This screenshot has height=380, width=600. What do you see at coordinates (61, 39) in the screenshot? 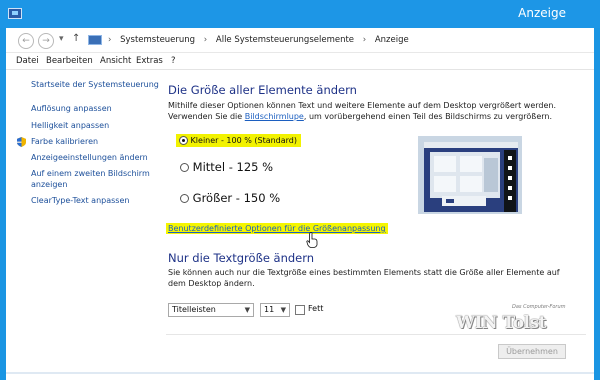
I see `history-dropdown-icon: ▾` at bounding box center [61, 39].